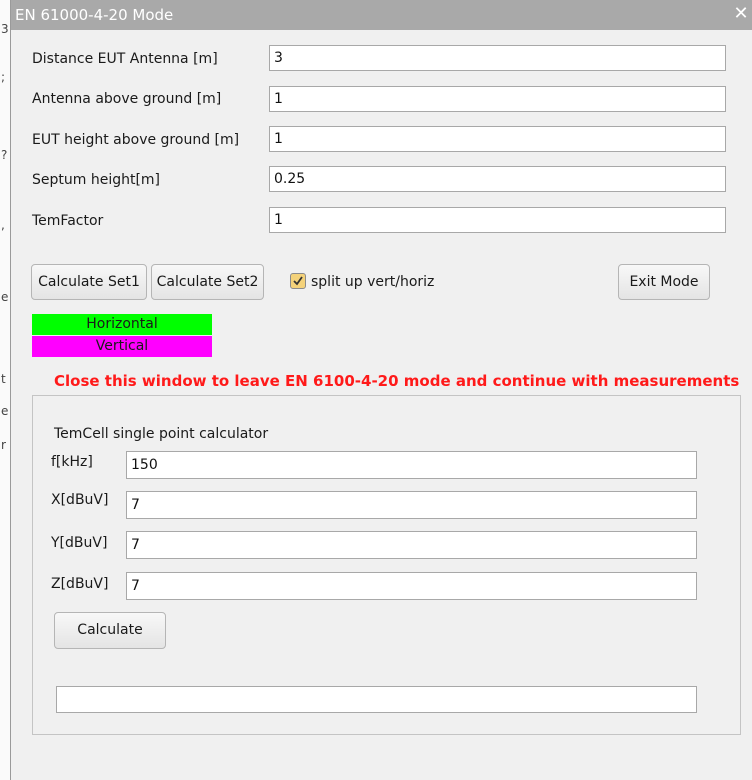 The image size is (752, 780). Describe the element at coordinates (89, 282) in the screenshot. I see `calculate-set1-button: Calculate Set1` at that location.